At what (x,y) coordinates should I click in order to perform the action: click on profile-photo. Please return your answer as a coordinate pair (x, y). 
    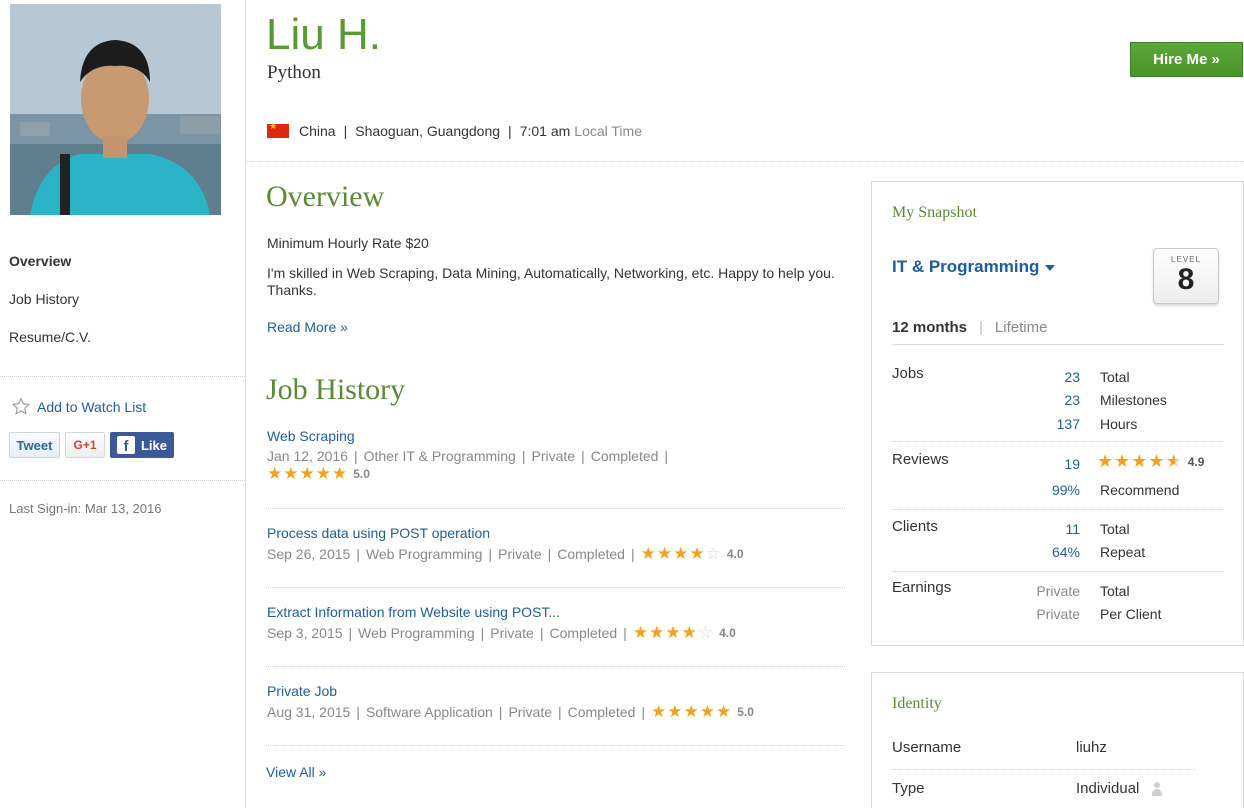
    Looking at the image, I should click on (115, 109).